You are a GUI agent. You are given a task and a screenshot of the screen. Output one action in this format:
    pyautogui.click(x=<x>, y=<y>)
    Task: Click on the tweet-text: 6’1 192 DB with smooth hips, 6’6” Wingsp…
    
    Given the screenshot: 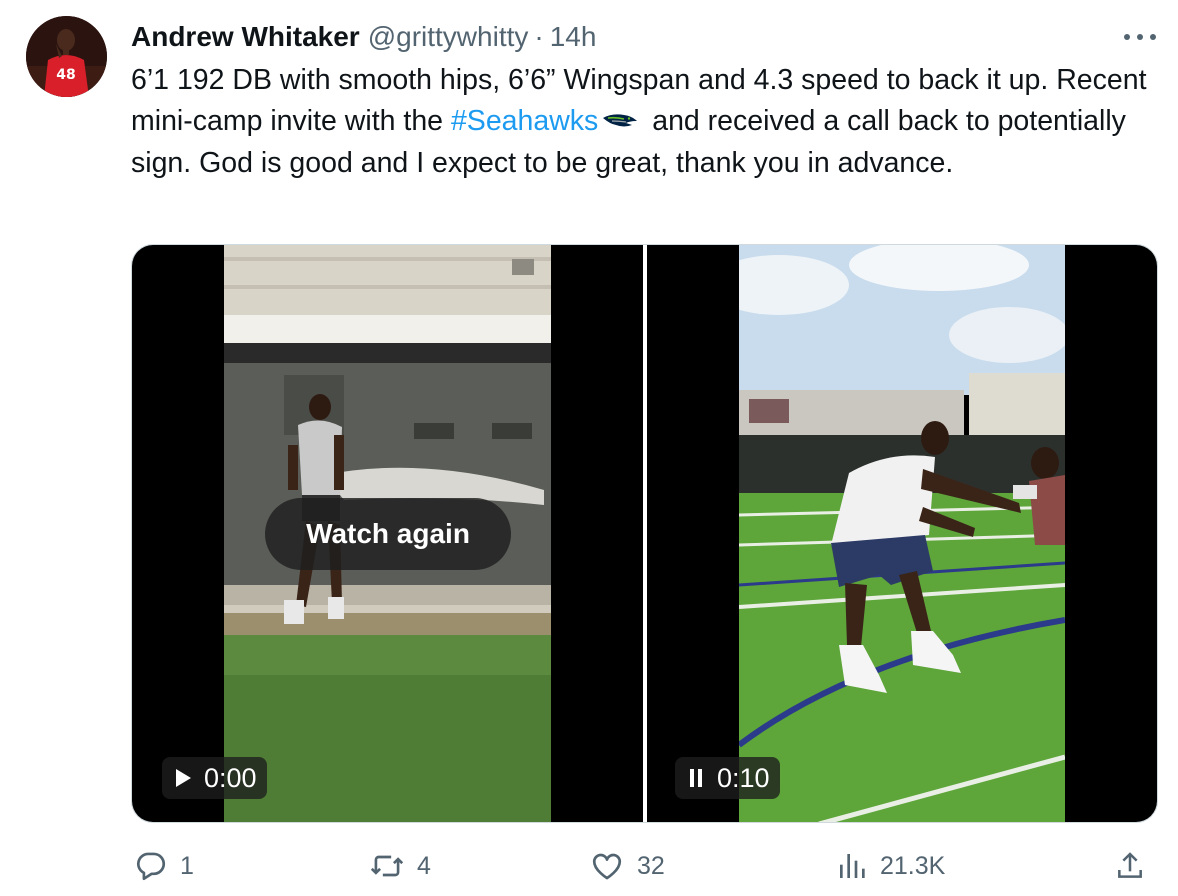 What is the action you would take?
    pyautogui.click(x=641, y=122)
    